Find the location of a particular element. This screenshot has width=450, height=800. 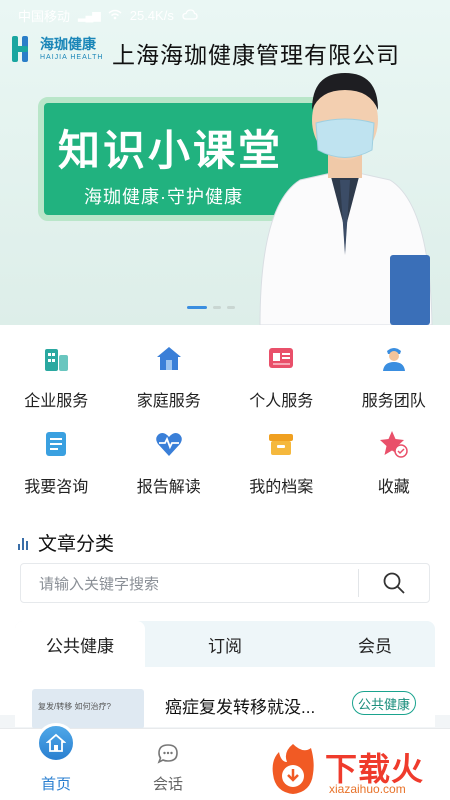

search-button is located at coordinates (394, 583).